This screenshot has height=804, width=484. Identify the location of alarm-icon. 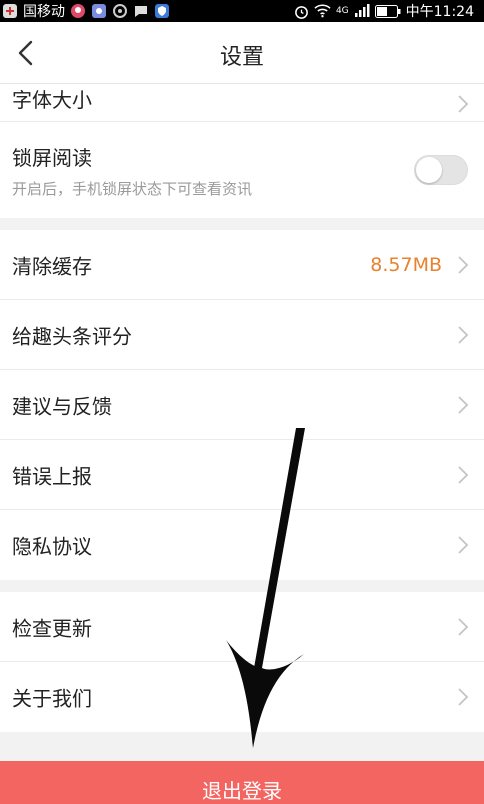
(301, 11).